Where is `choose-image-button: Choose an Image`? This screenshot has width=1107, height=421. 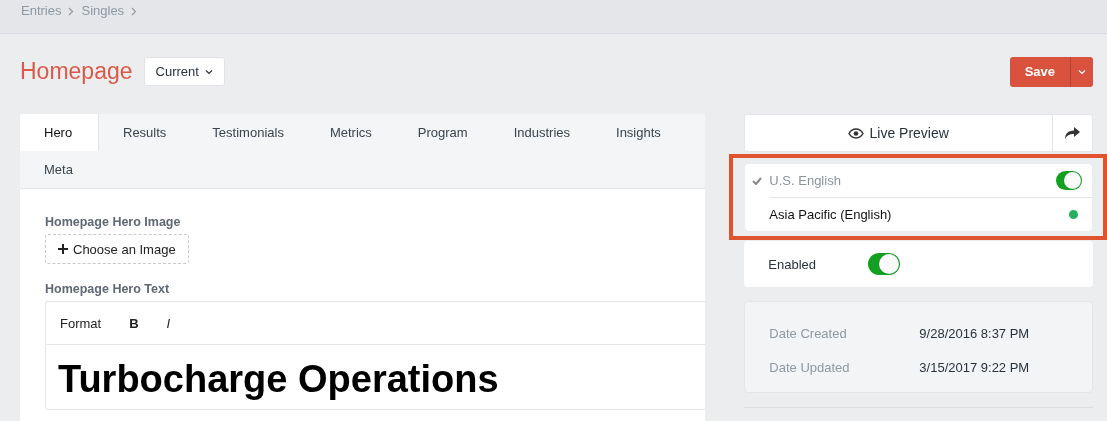
choose-image-button: Choose an Image is located at coordinates (117, 249).